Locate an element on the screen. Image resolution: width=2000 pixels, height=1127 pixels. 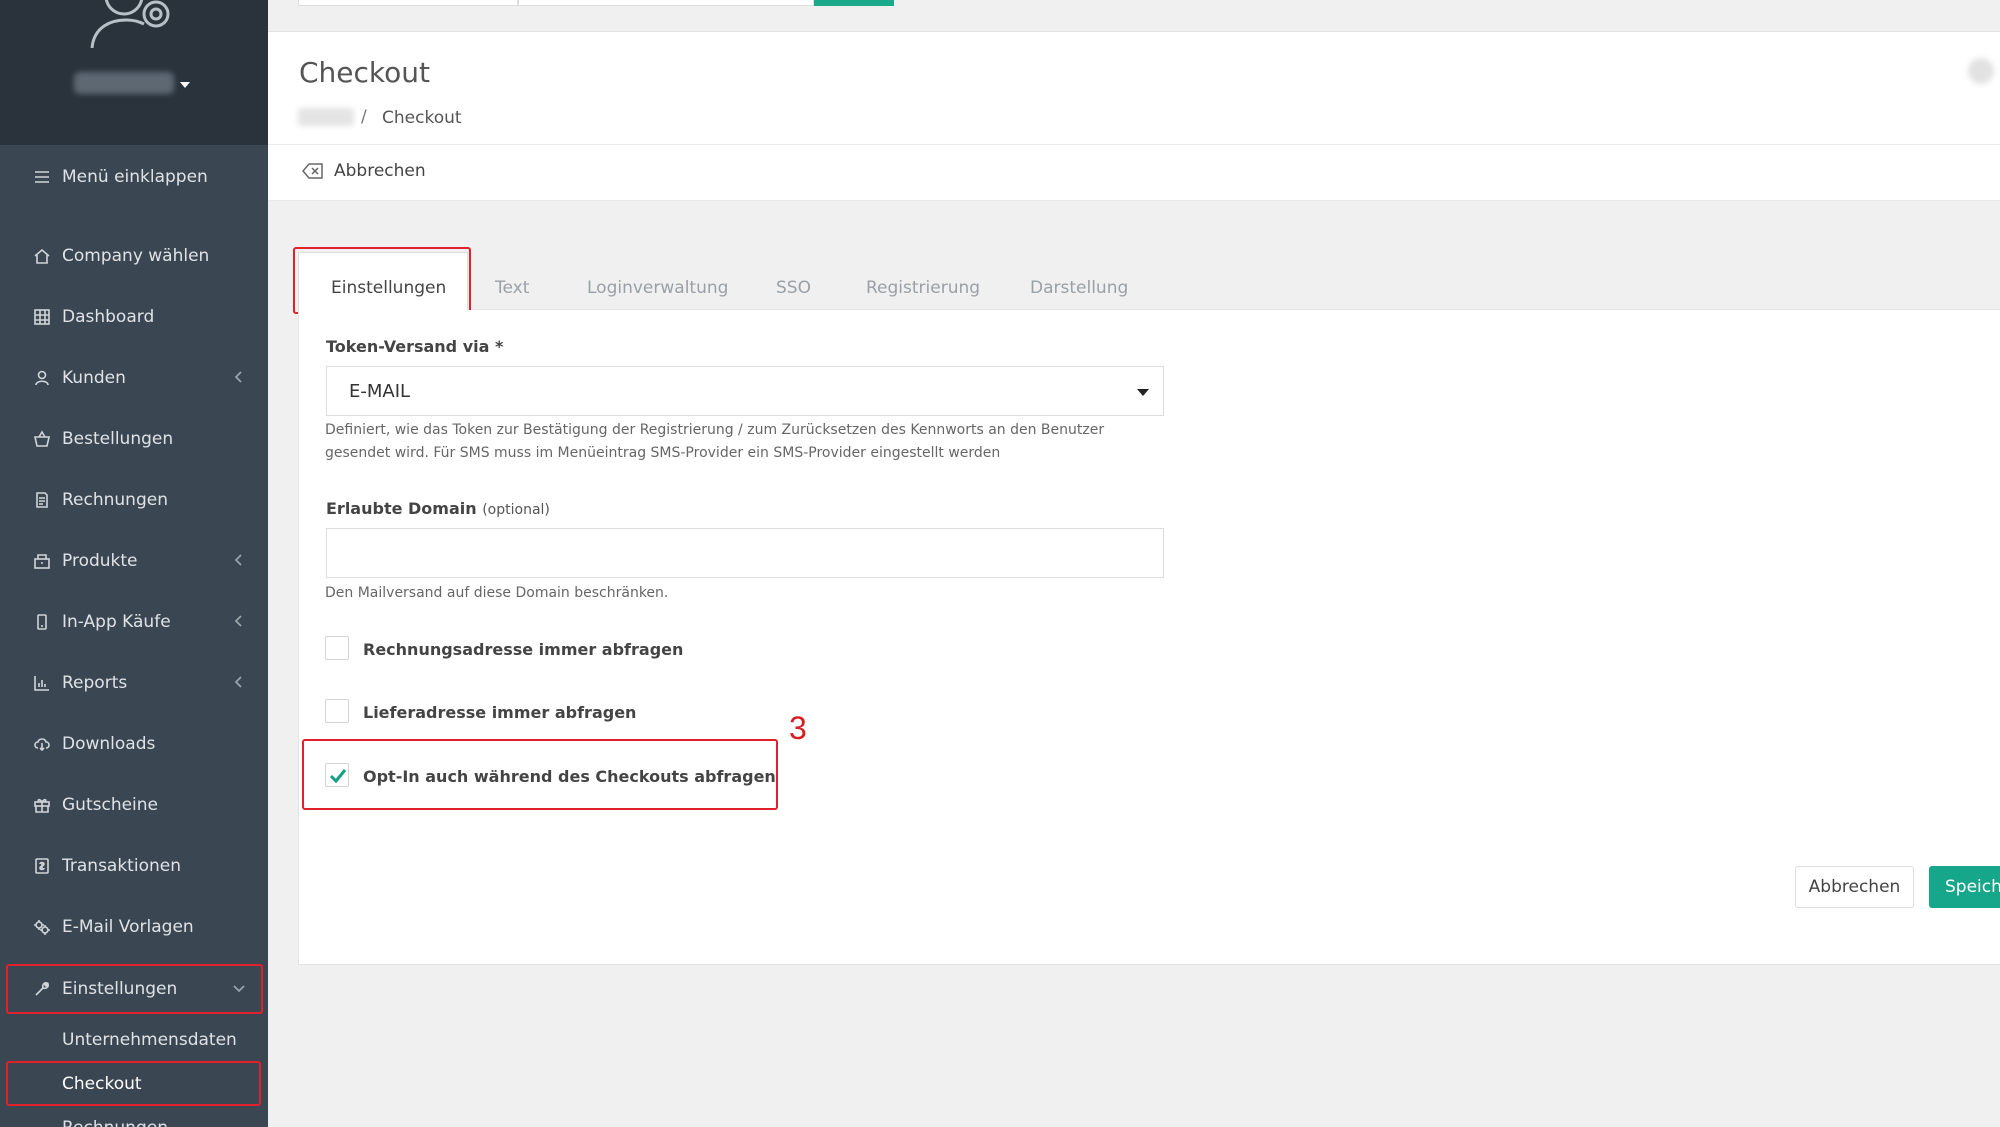
sidebar-user-panel is located at coordinates (134, 72).